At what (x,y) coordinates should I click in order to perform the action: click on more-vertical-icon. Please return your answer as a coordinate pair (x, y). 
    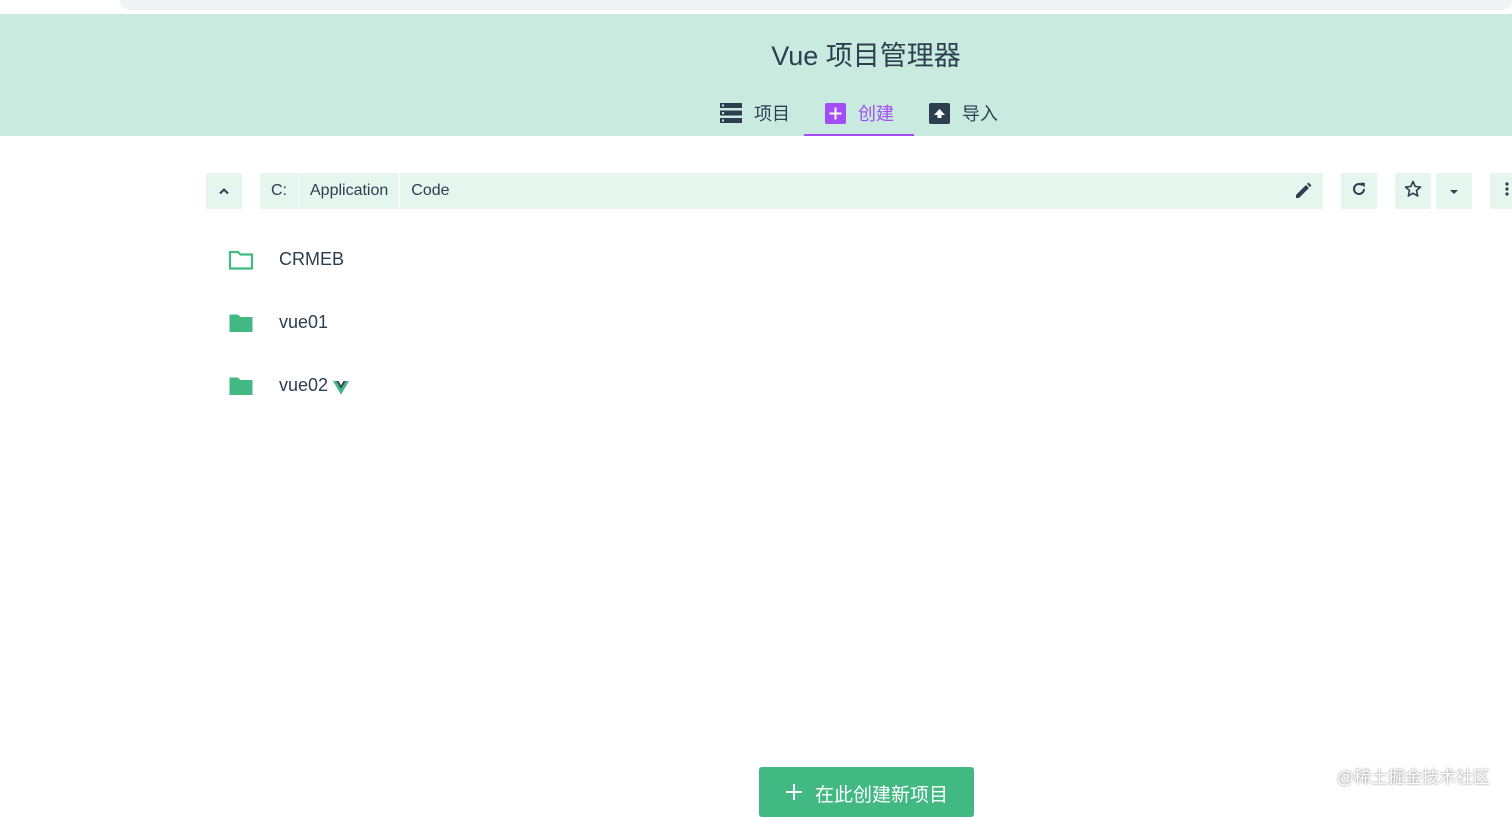
    Looking at the image, I should click on (1507, 191).